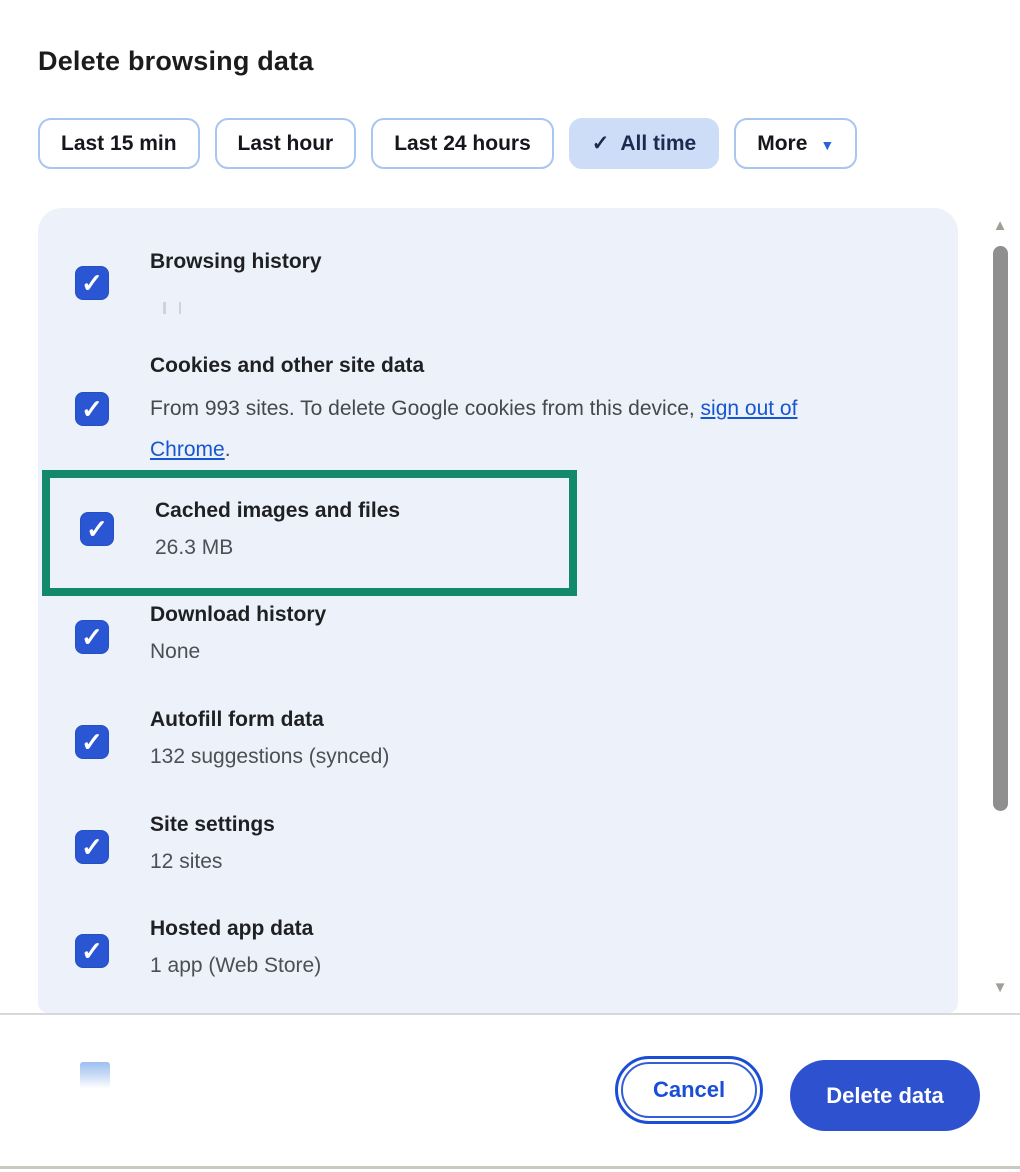 This screenshot has height=1172, width=1020. What do you see at coordinates (270, 756) in the screenshot?
I see `item-detail-autofill: 132 suggestions (synced)` at bounding box center [270, 756].